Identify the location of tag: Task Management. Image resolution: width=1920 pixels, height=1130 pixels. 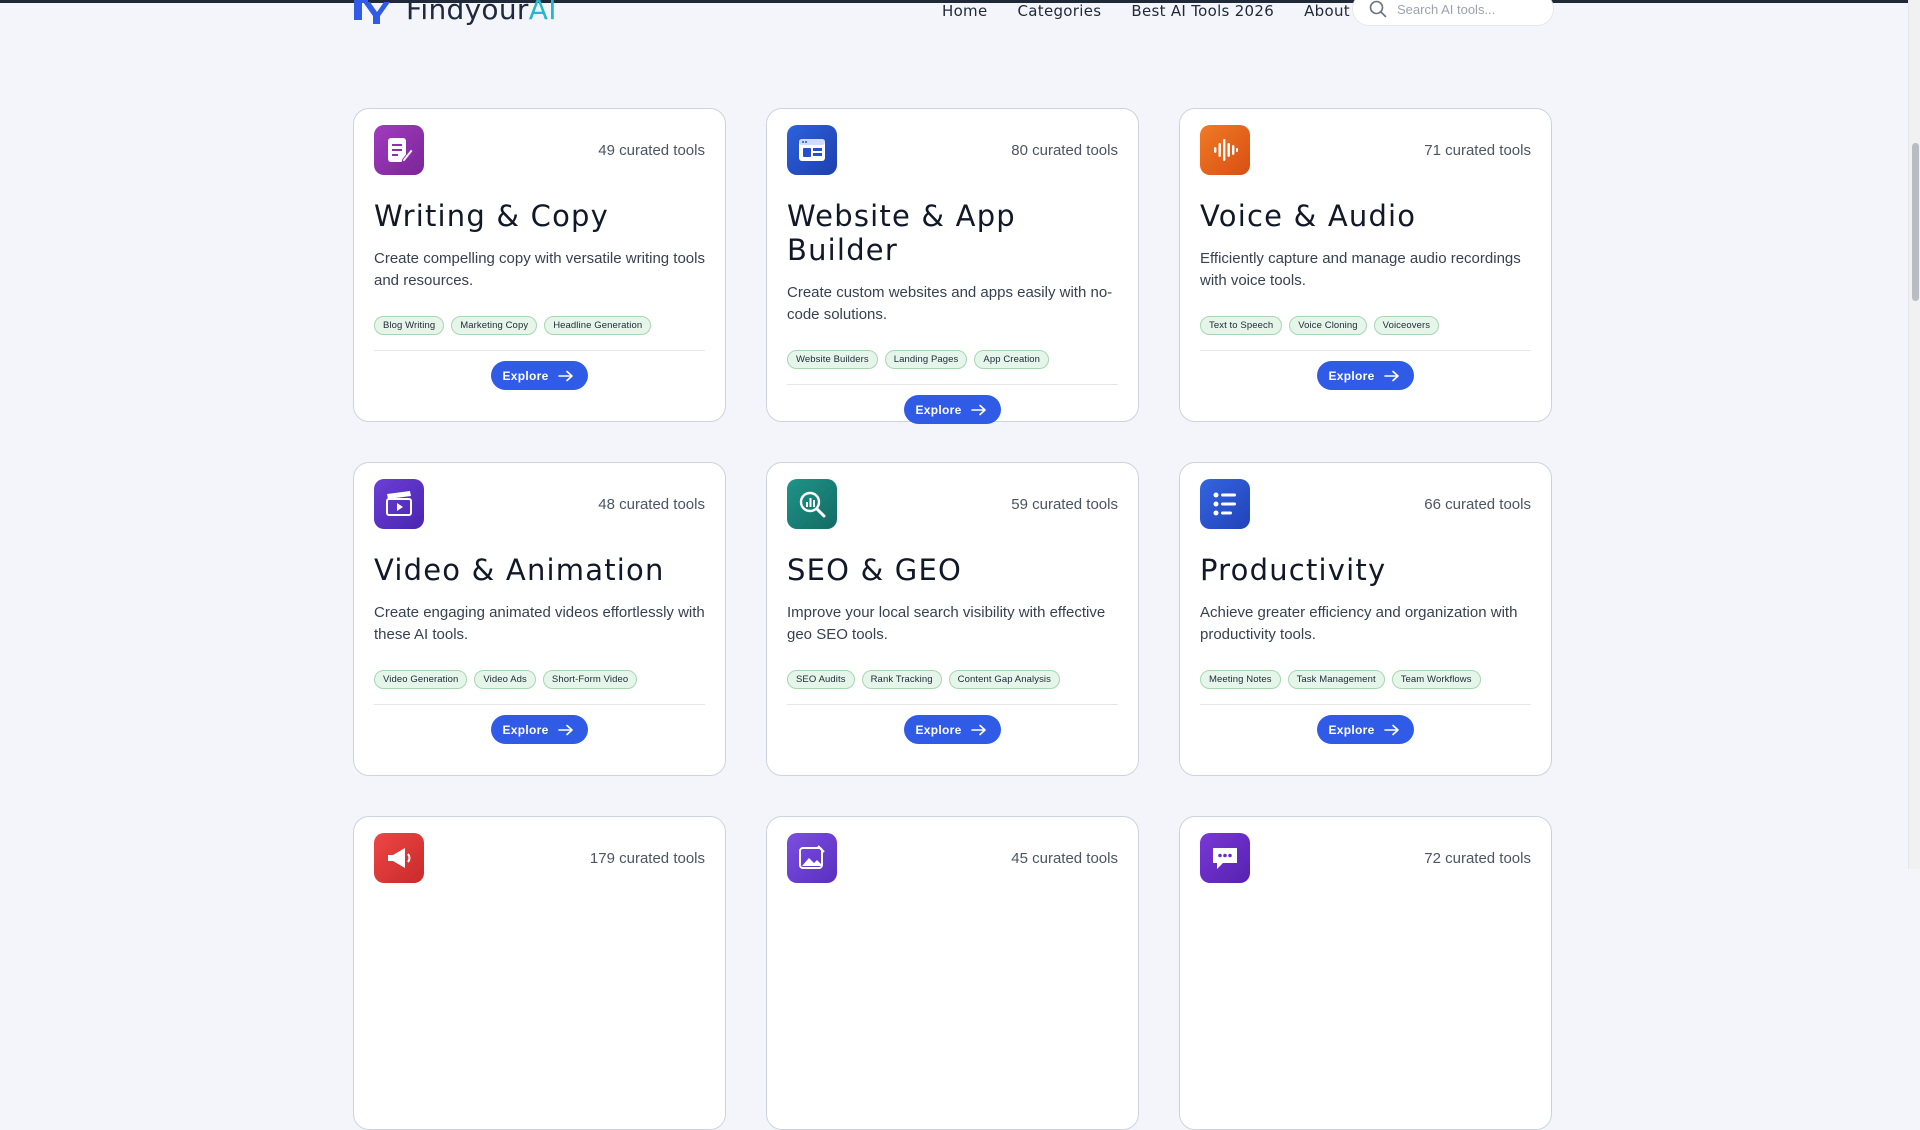
(1336, 679).